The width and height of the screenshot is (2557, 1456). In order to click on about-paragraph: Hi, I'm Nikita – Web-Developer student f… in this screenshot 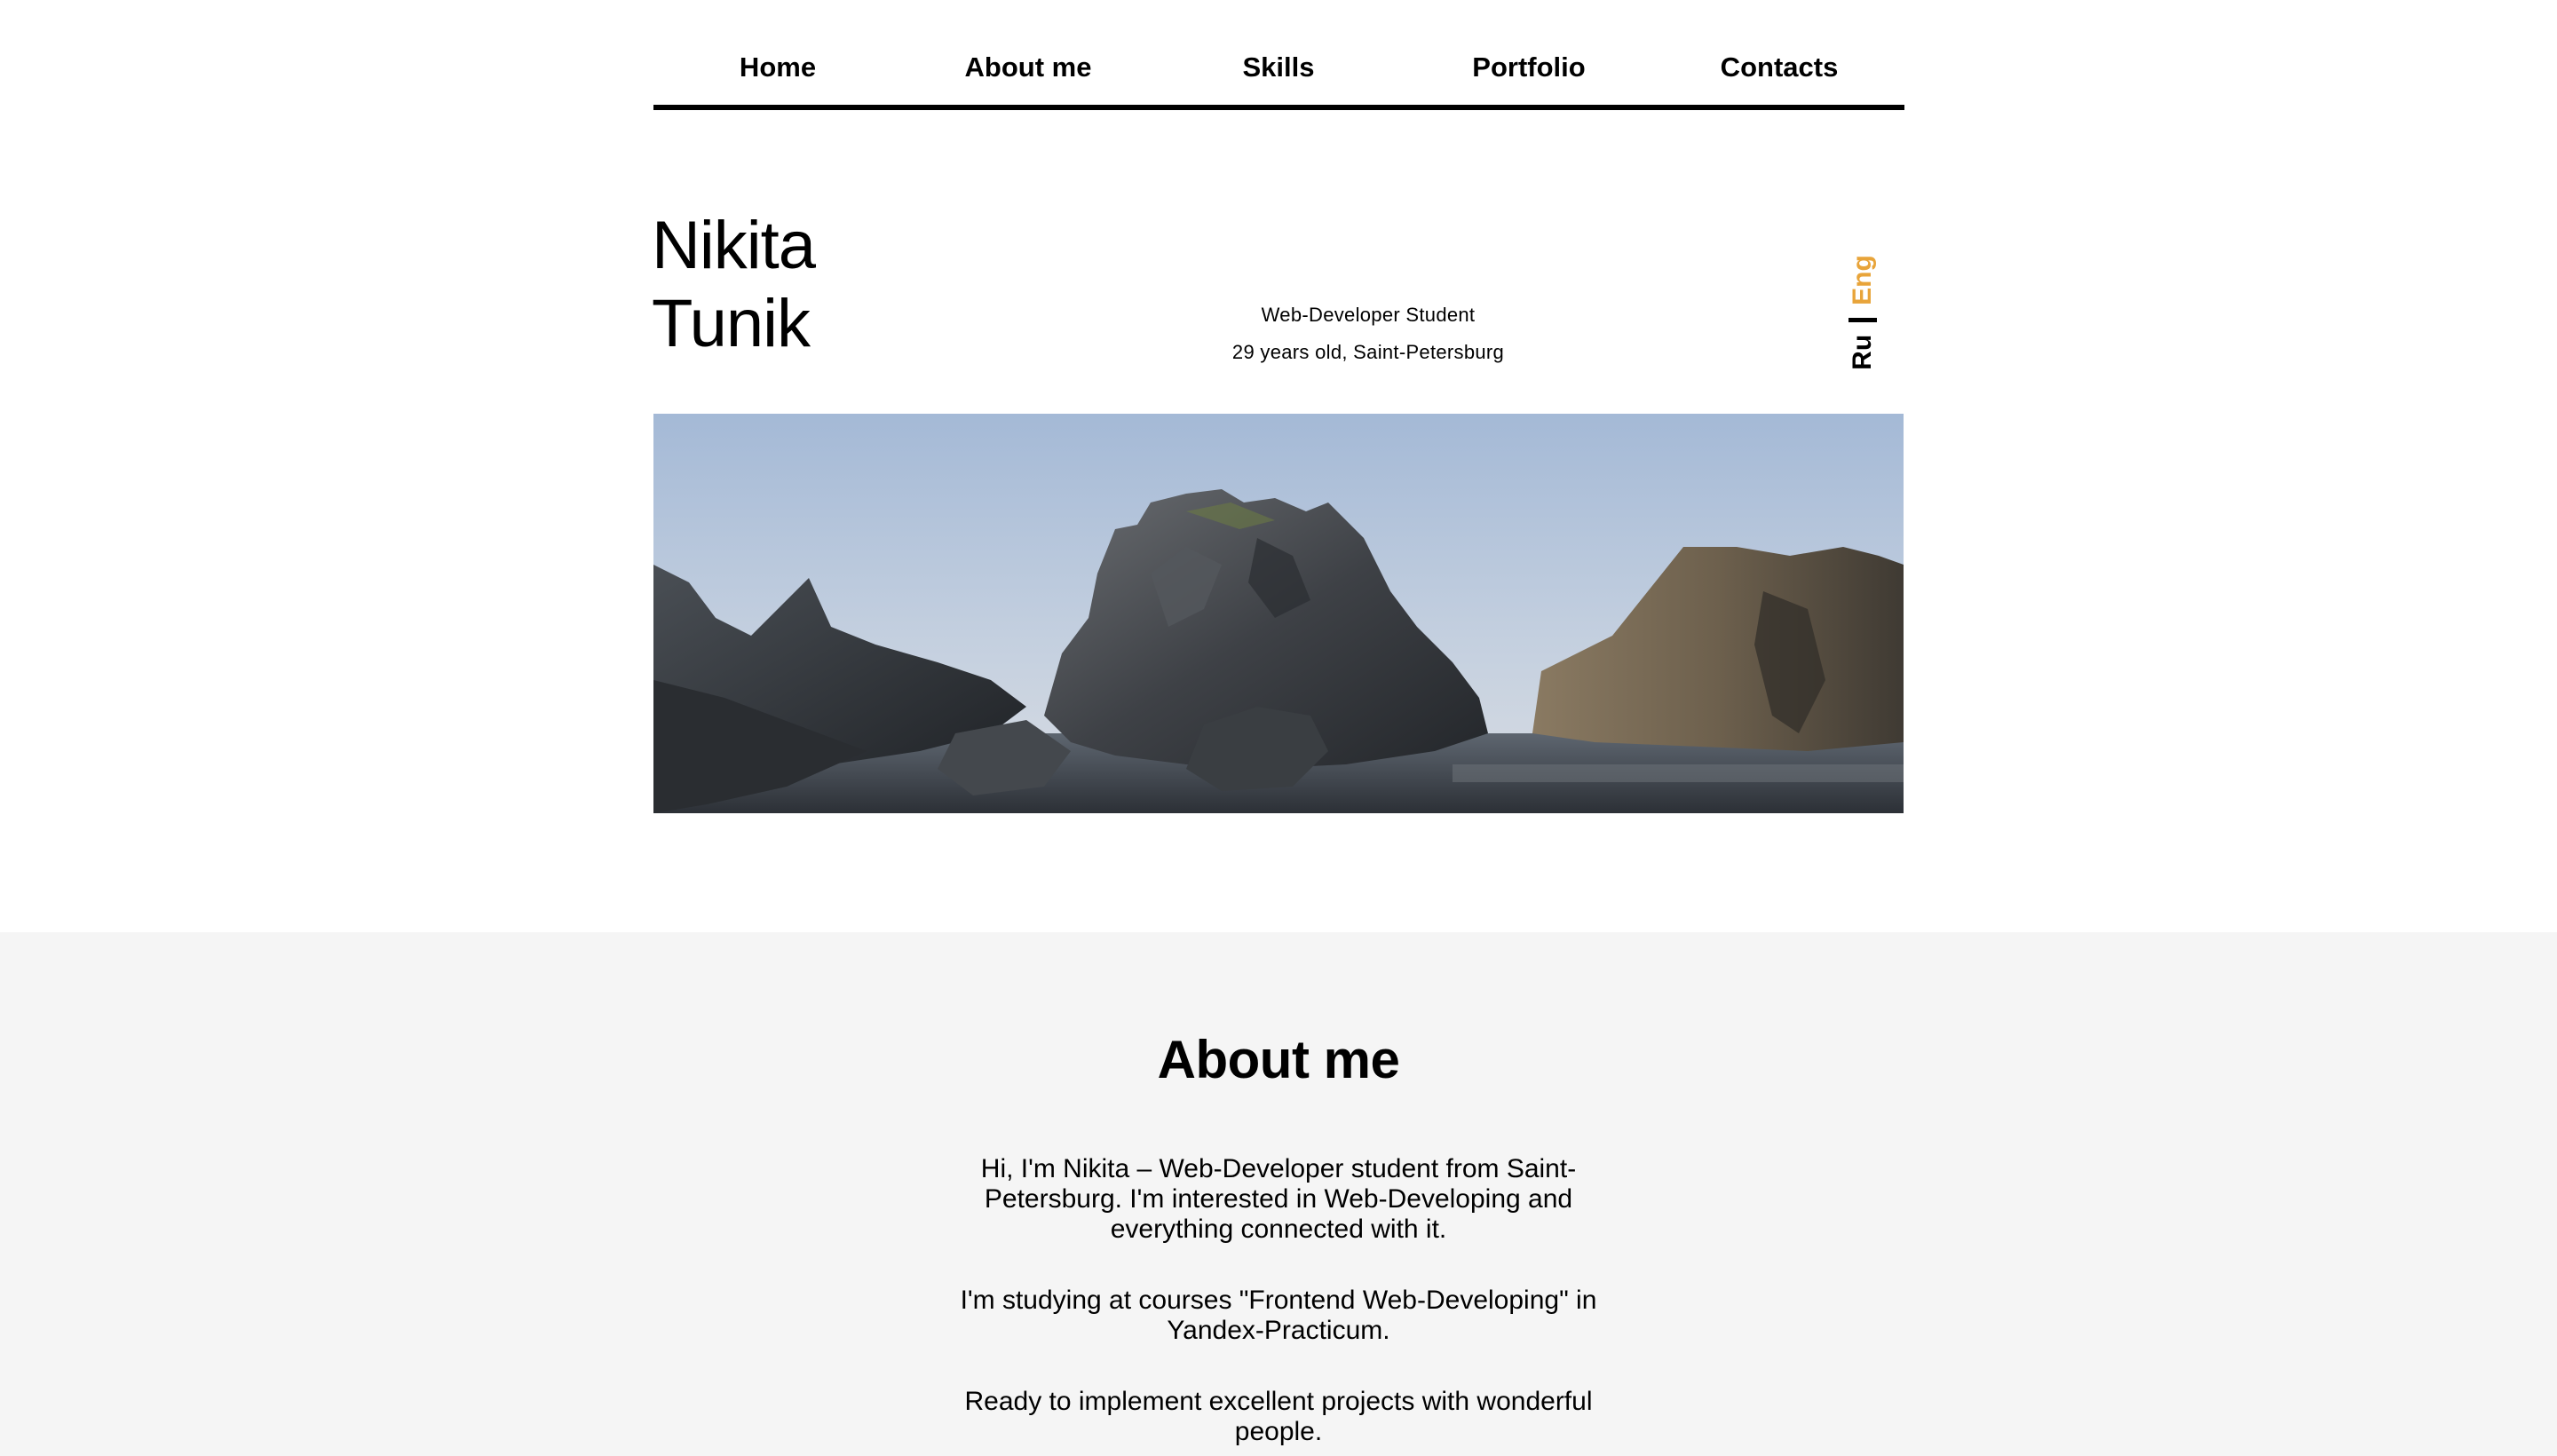, I will do `click(1278, 1199)`.